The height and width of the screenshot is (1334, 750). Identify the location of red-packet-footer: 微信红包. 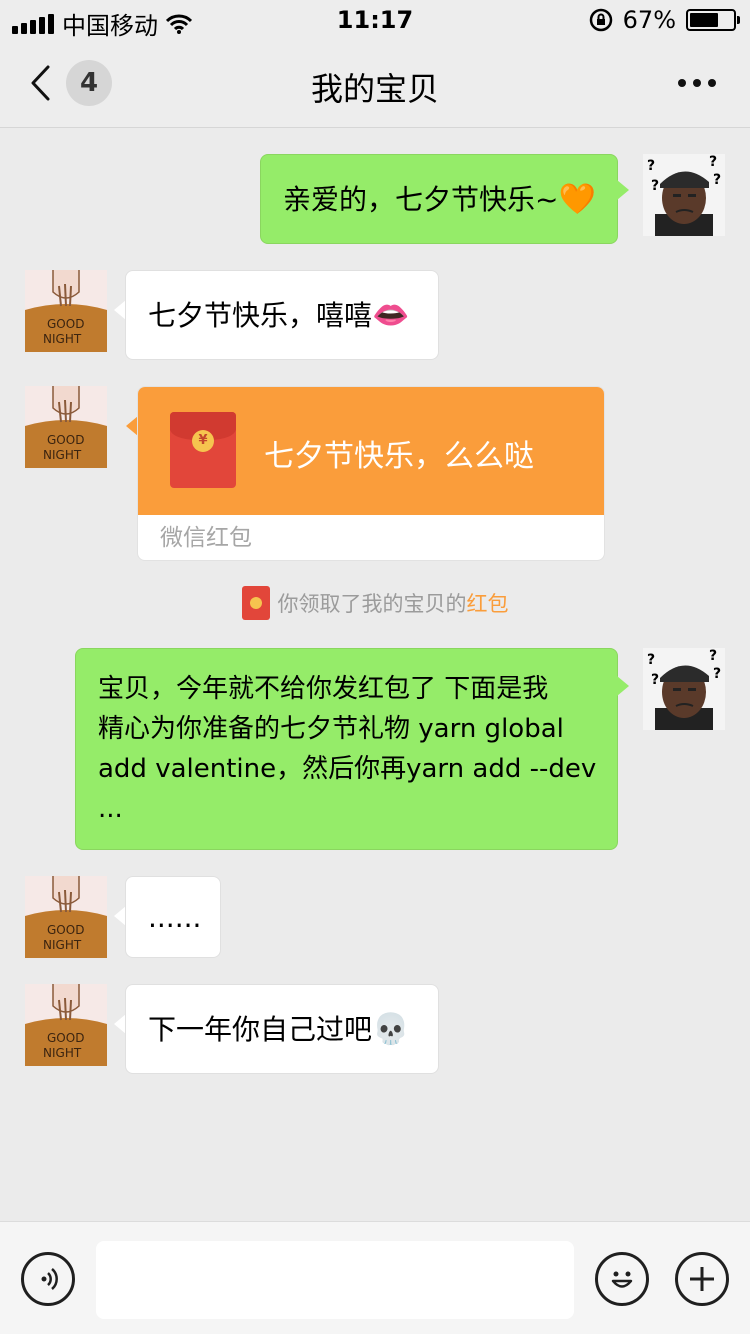
(206, 538).